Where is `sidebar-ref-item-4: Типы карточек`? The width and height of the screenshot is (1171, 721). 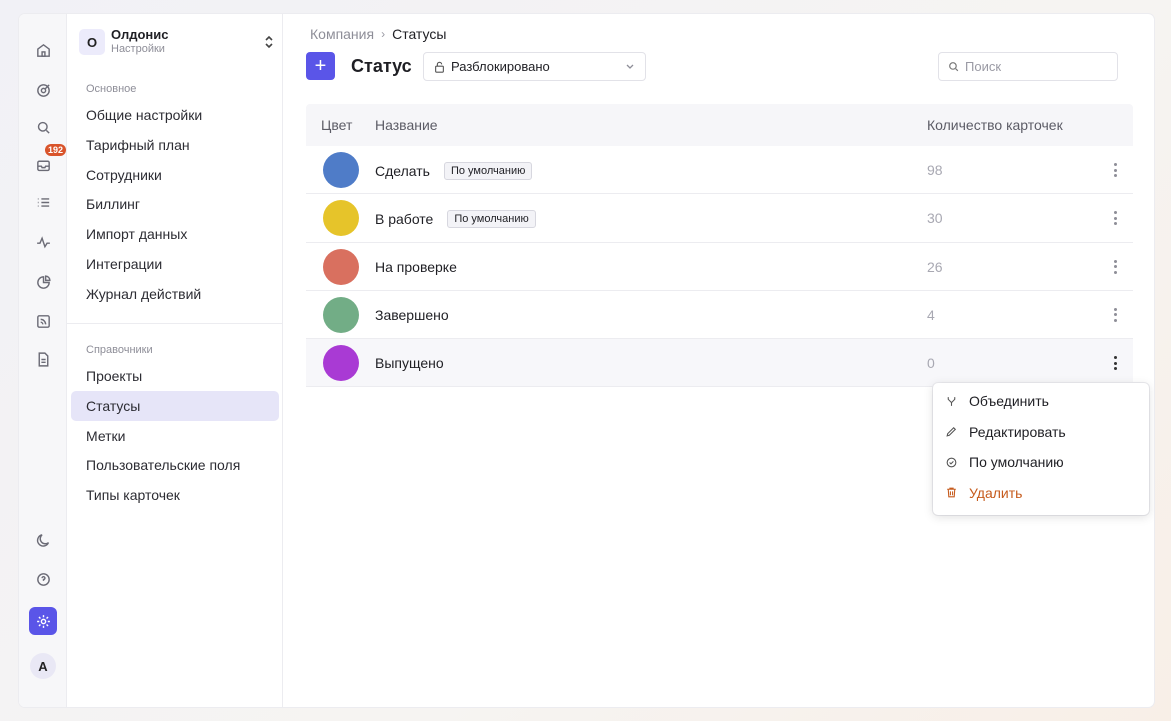
sidebar-ref-item-4: Типы карточек is located at coordinates (175, 495).